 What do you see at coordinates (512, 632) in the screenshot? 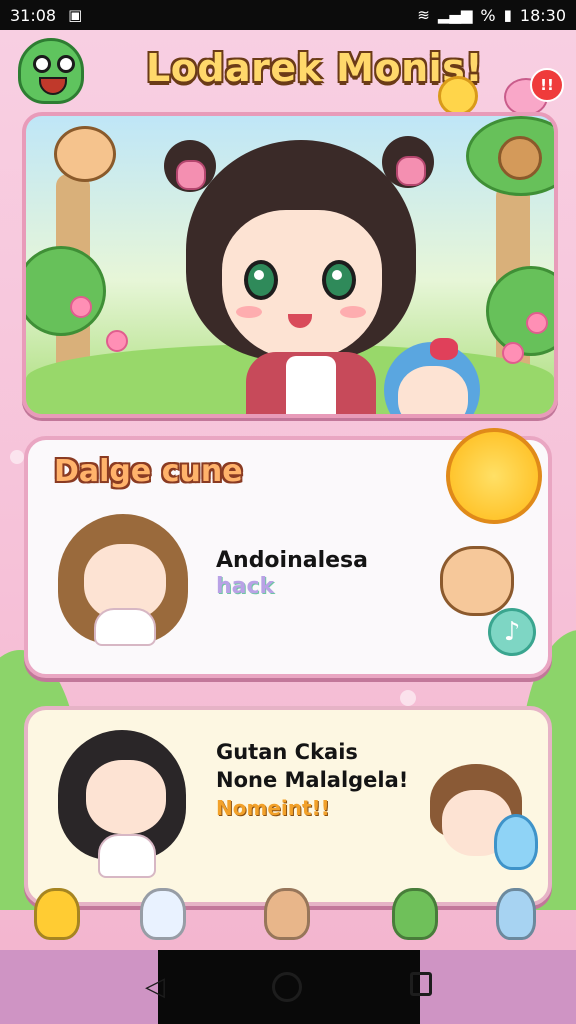
I see `music-note-button: ♪` at bounding box center [512, 632].